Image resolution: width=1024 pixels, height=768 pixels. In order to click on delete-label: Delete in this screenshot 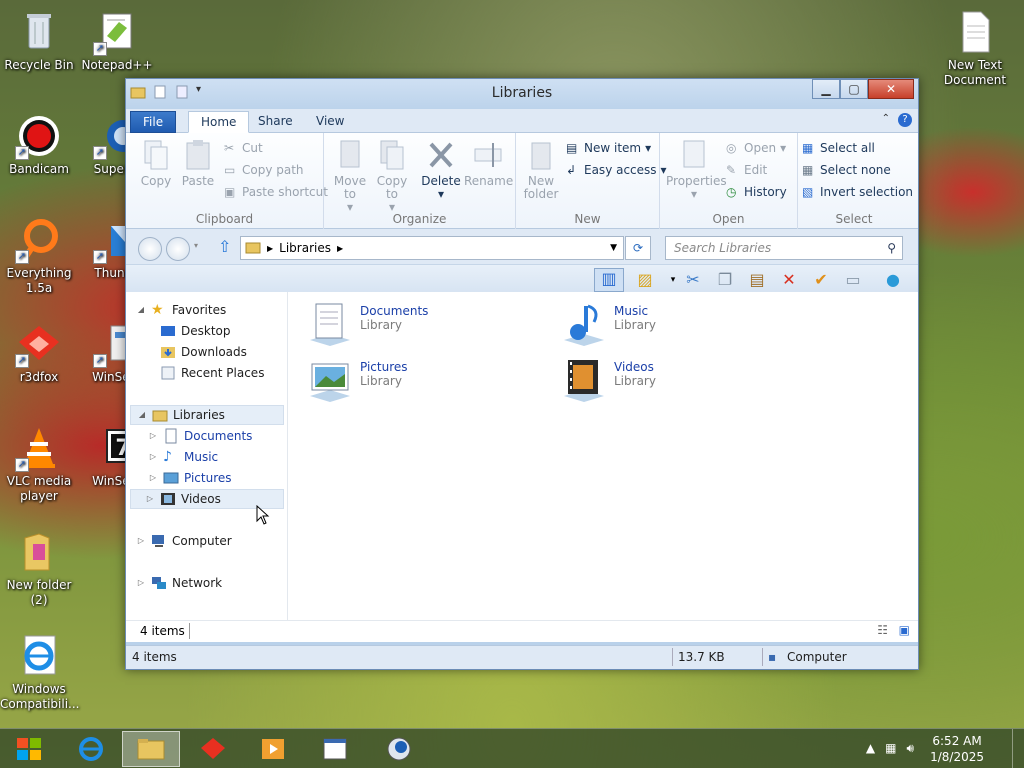, I will do `click(441, 181)`.